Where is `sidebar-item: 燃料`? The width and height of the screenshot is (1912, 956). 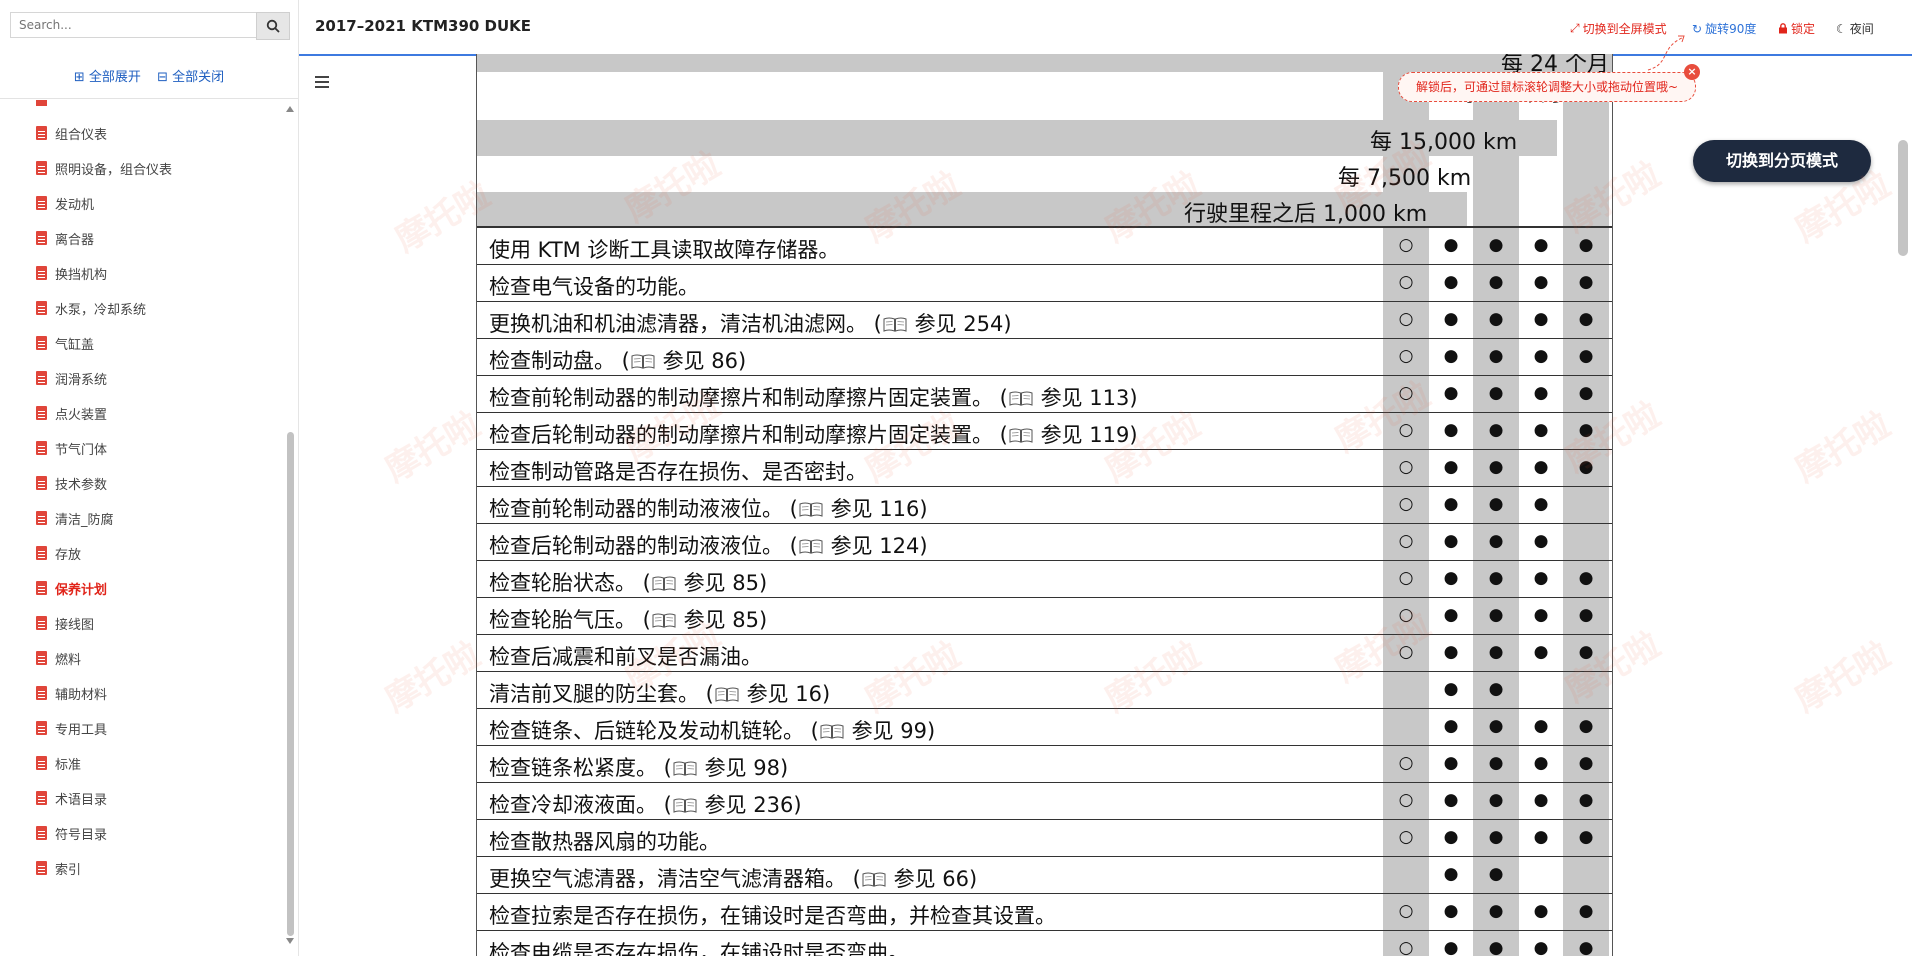
sidebar-item: 燃料 is located at coordinates (58, 658).